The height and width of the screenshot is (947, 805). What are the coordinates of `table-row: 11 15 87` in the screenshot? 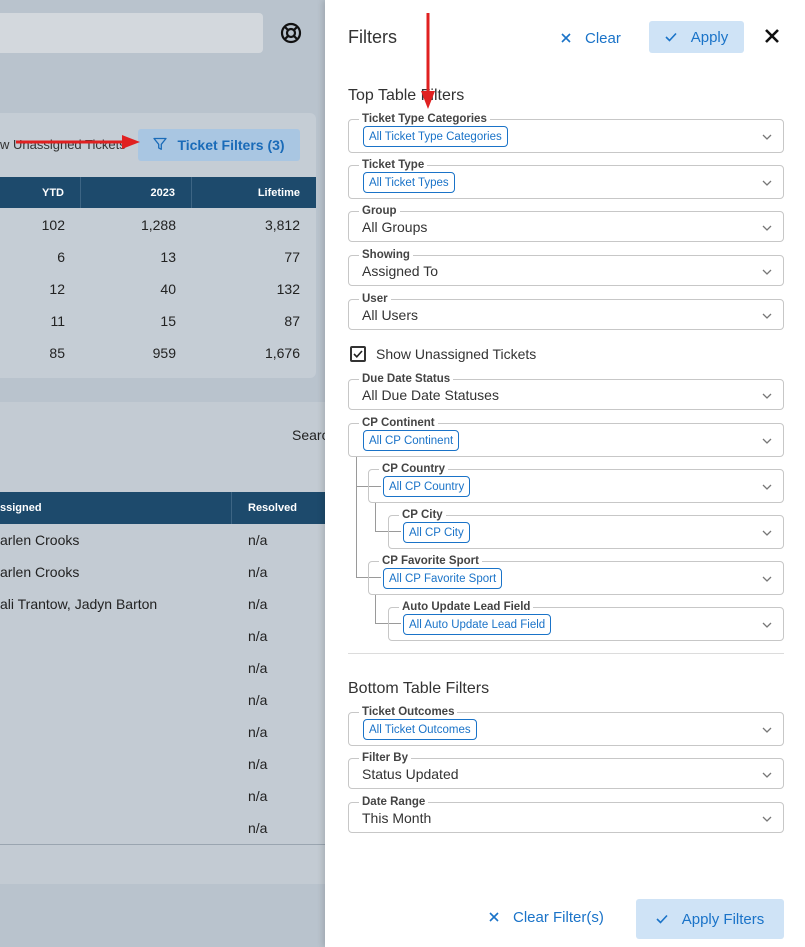 It's located at (158, 321).